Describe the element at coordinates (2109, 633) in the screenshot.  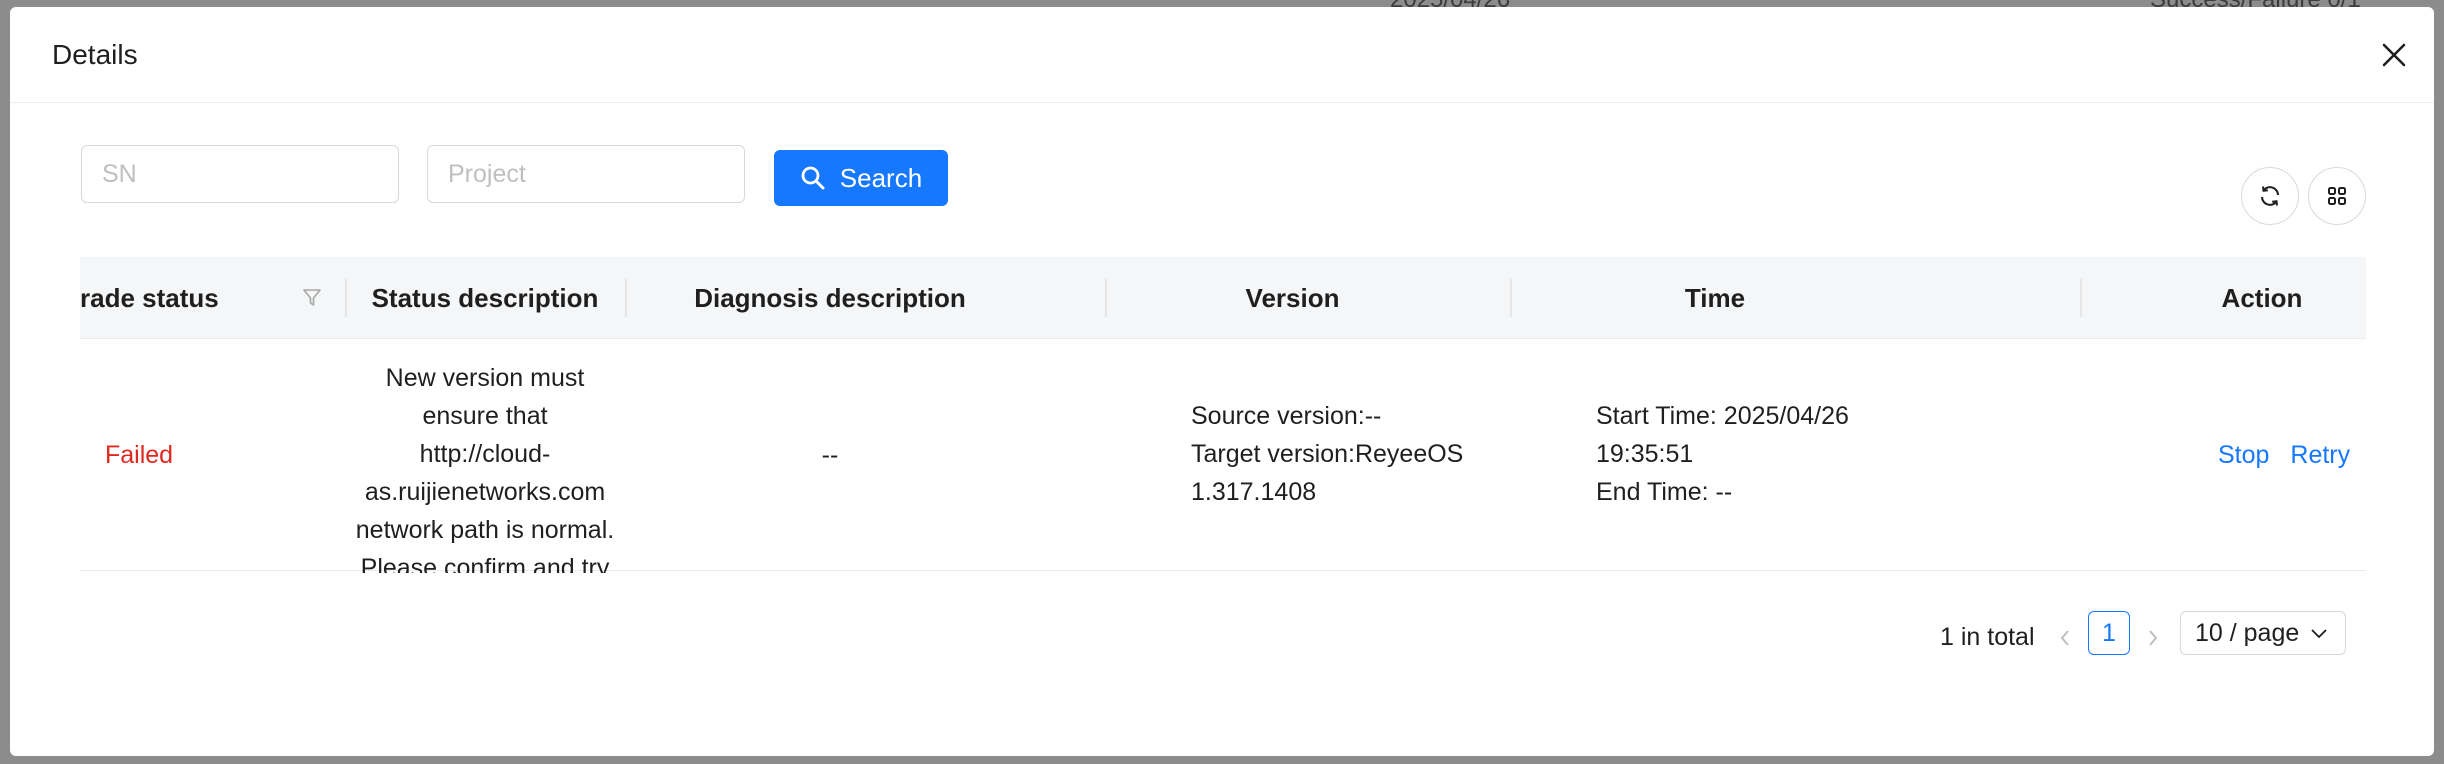
I see `page-1-button: 1` at that location.